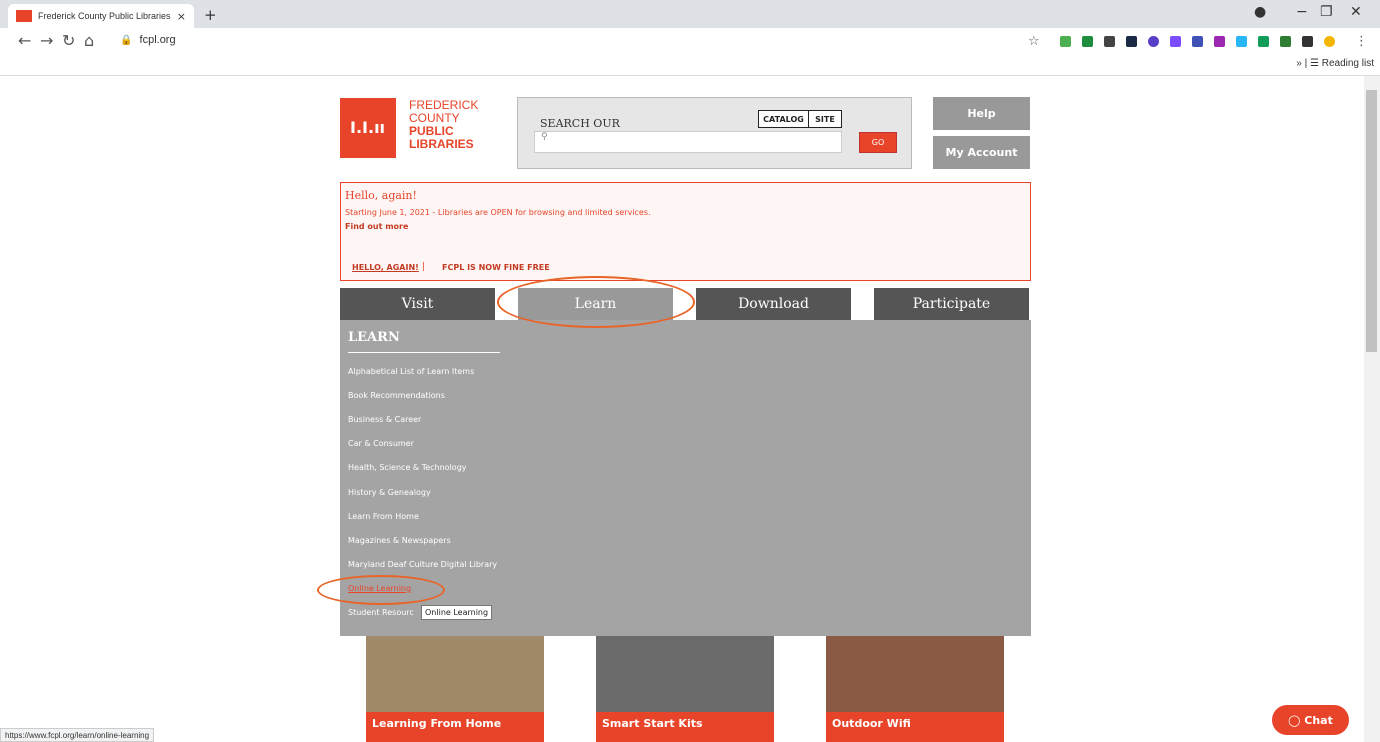 The height and width of the screenshot is (742, 1380). What do you see at coordinates (374, 337) in the screenshot?
I see `mega-heading: LEARN` at bounding box center [374, 337].